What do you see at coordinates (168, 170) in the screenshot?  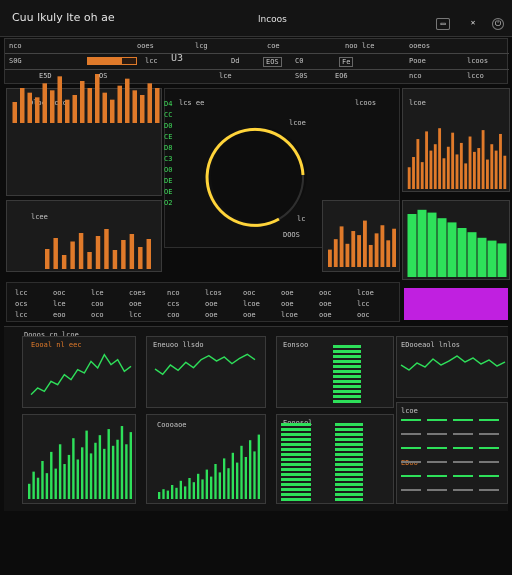 I see `side-value-6: O0` at bounding box center [168, 170].